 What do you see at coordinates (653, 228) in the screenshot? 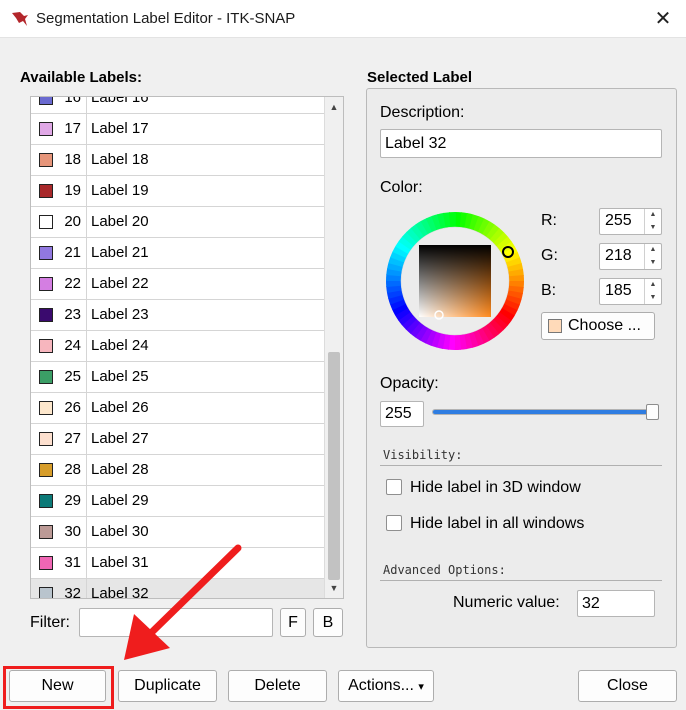
I see `r-down-icon: ▼` at bounding box center [653, 228].